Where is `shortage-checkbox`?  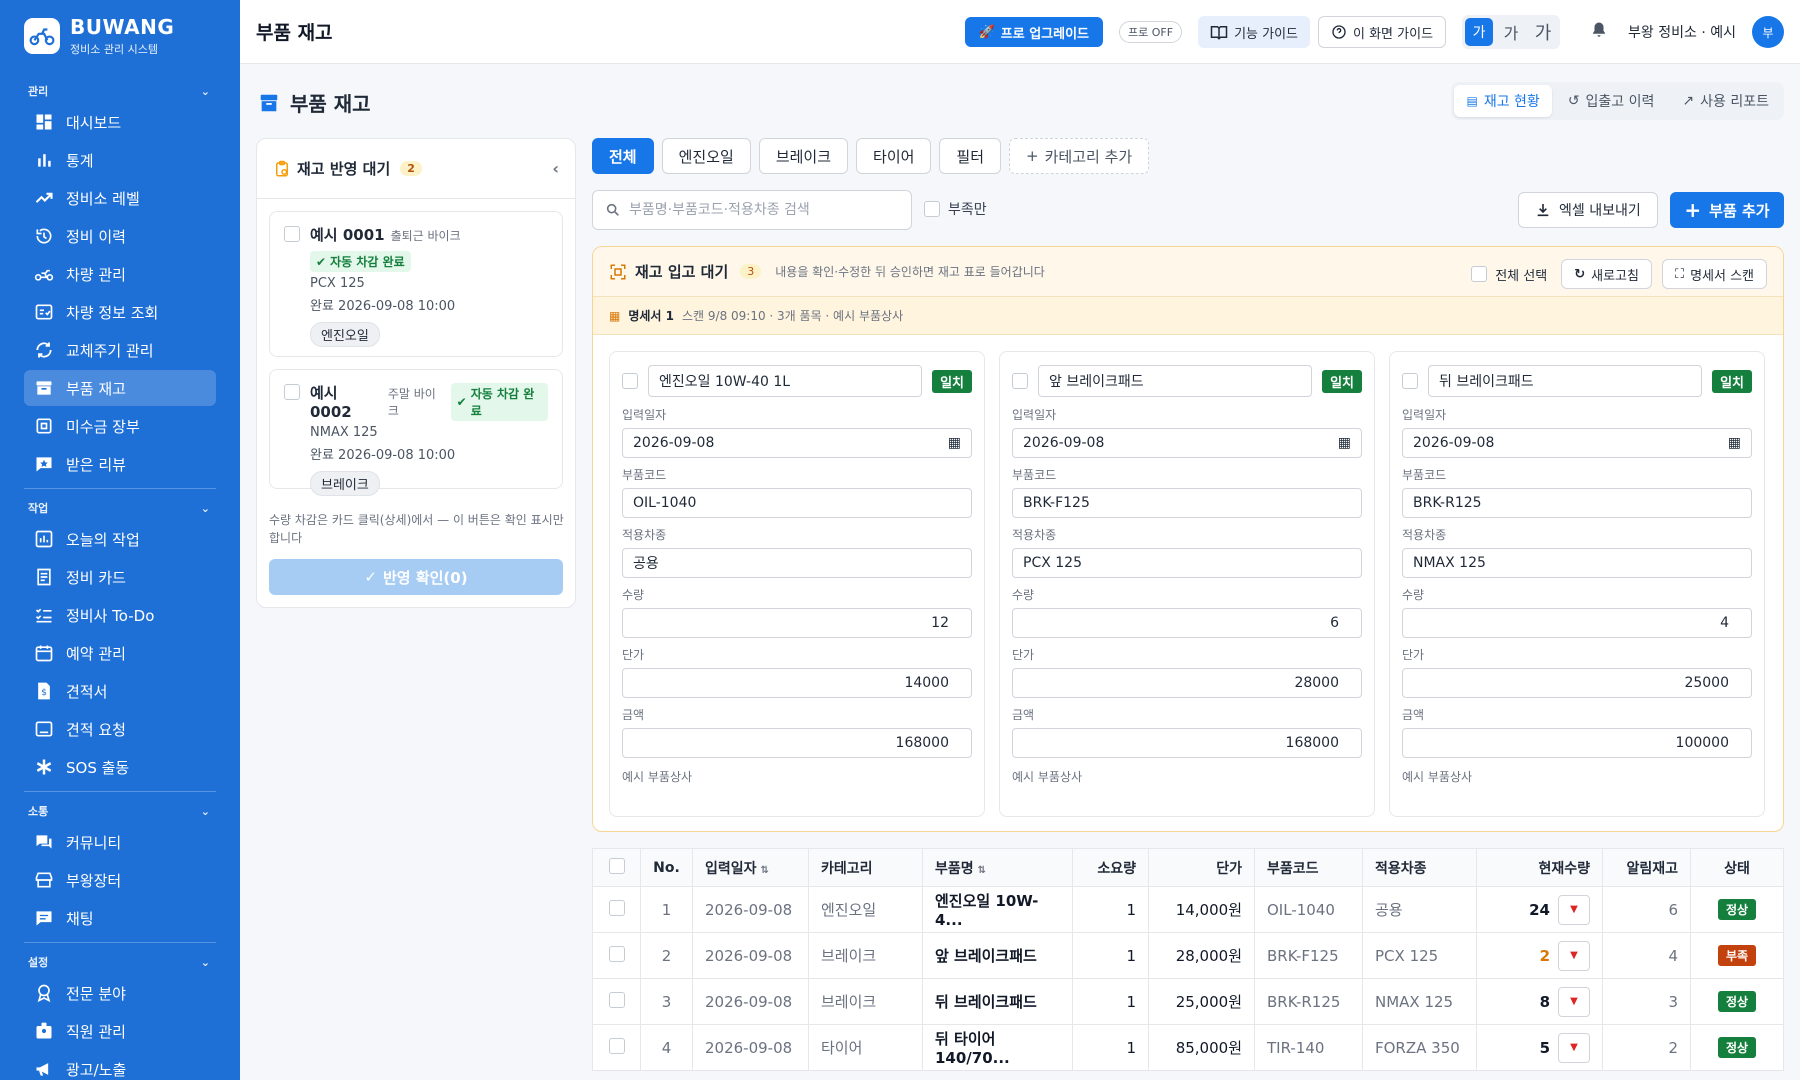
shortage-checkbox is located at coordinates (932, 209).